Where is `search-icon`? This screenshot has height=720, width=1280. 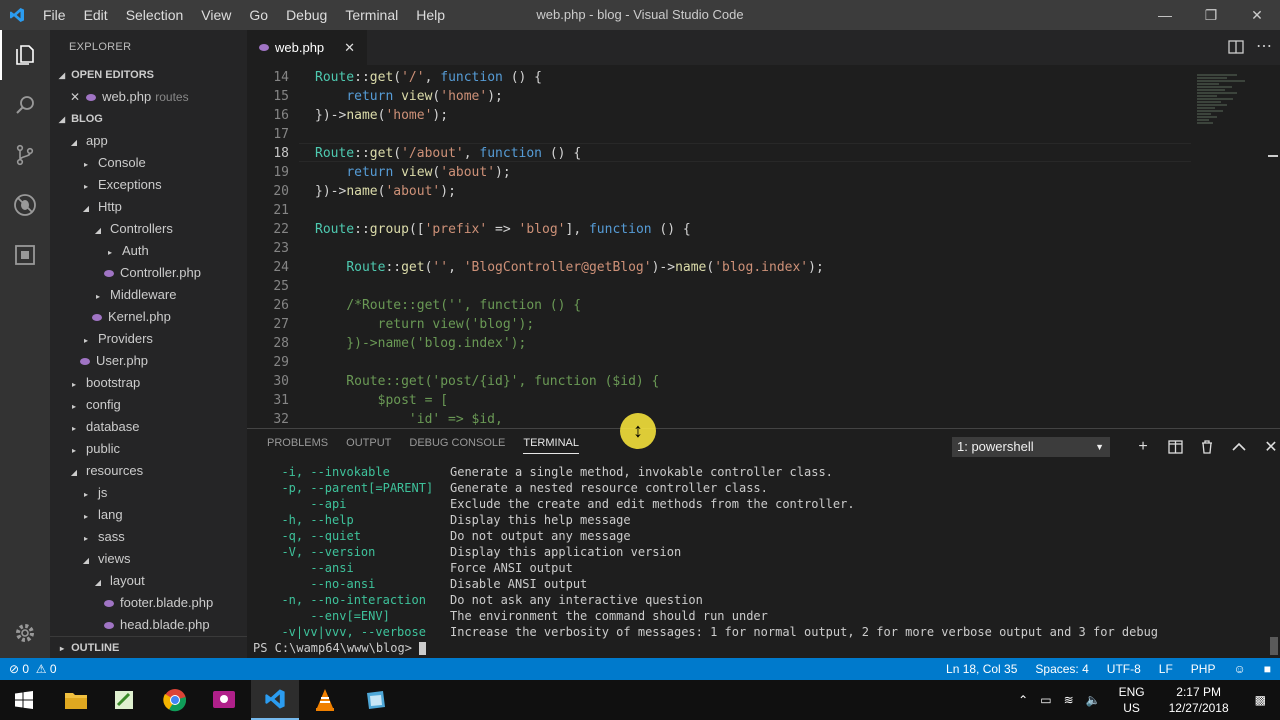 search-icon is located at coordinates (25, 105).